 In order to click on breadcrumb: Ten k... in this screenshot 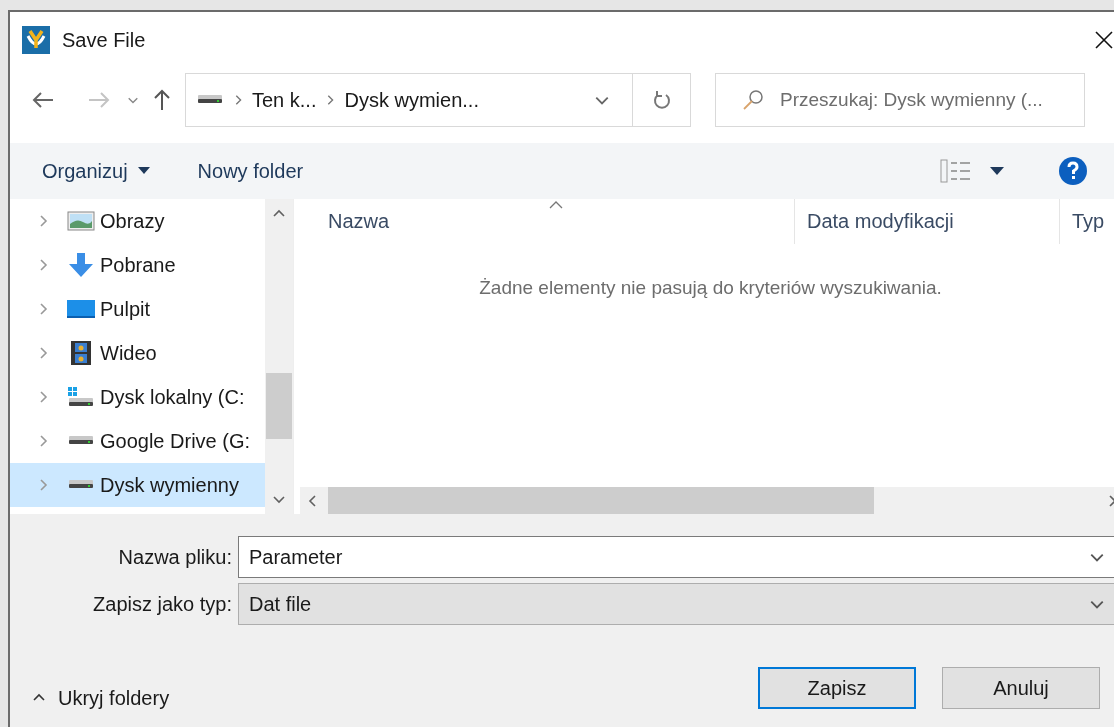, I will do `click(284, 100)`.